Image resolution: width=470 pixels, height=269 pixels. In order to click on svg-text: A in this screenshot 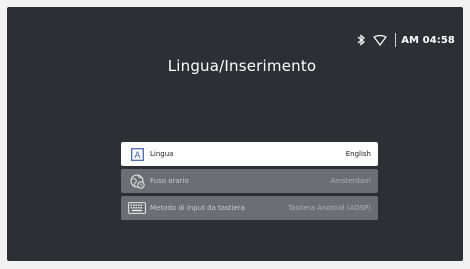, I will do `click(137, 156)`.